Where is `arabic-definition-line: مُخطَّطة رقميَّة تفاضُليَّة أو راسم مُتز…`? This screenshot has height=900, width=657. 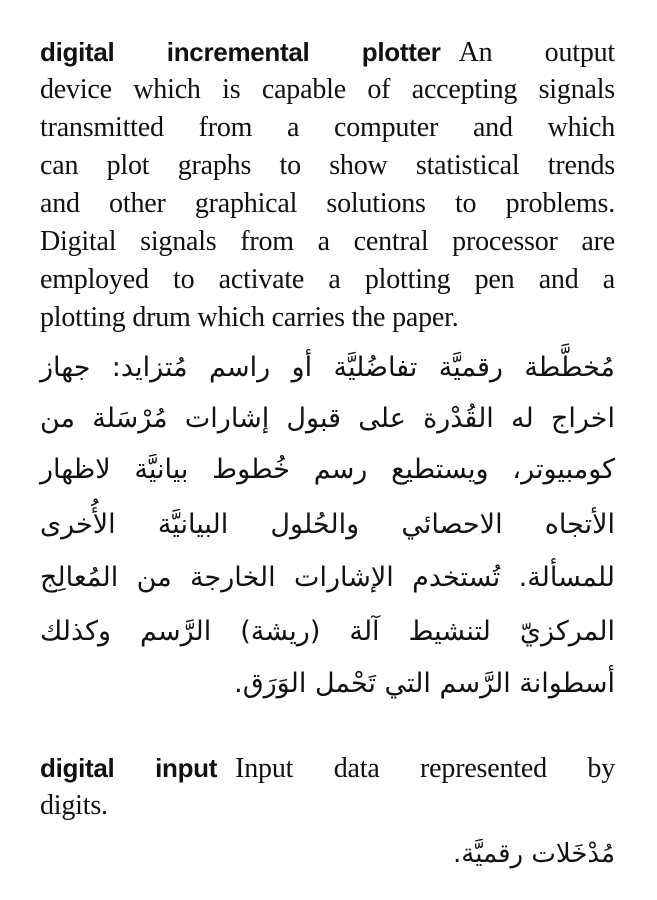
arabic-definition-line: مُخطَّطة رقميَّة تفاضُليَّة أو راسم مُتز… is located at coordinates (327, 367).